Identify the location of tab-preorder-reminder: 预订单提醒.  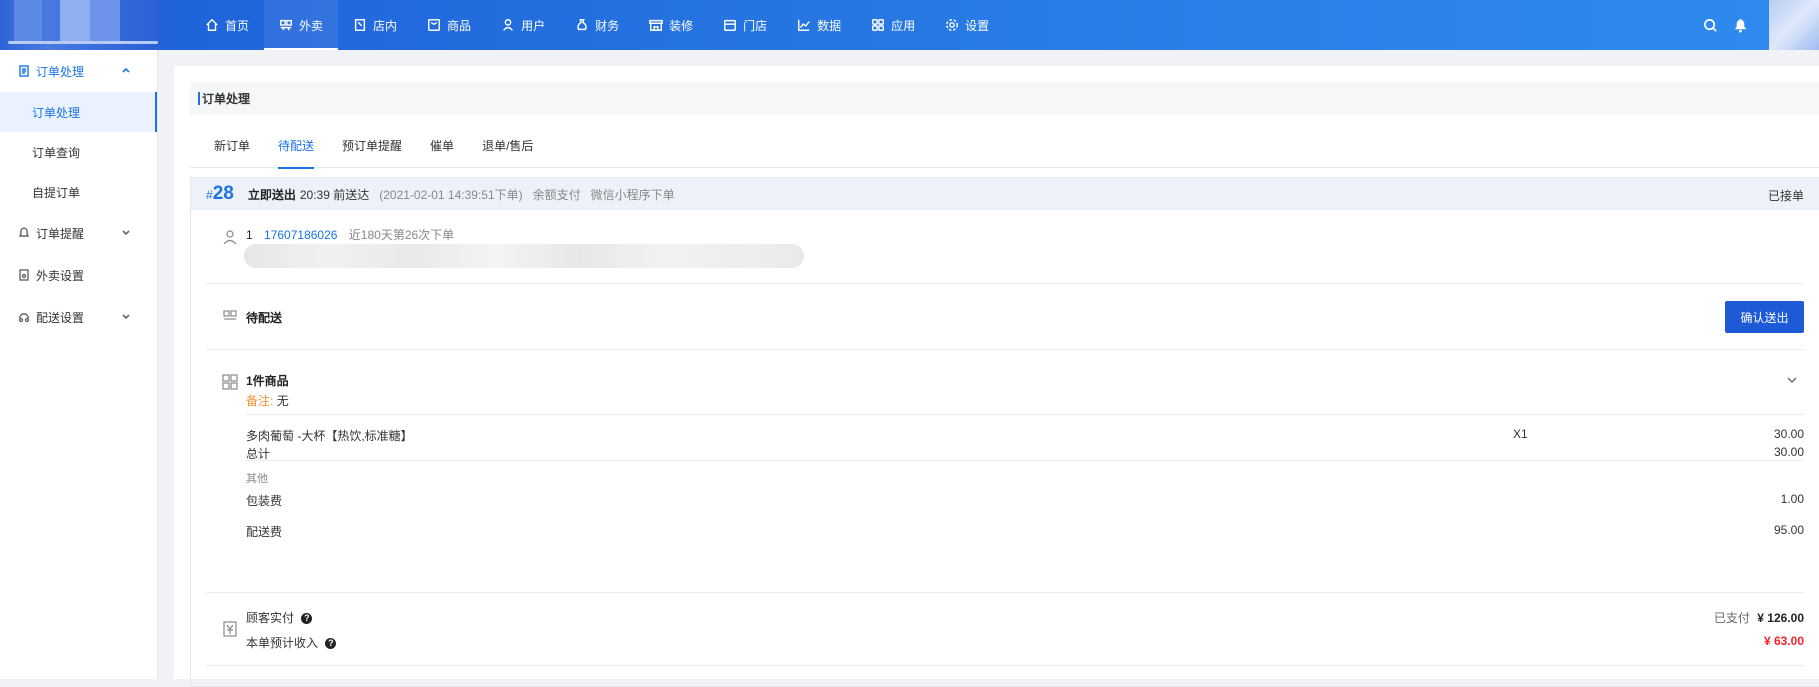
(372, 152).